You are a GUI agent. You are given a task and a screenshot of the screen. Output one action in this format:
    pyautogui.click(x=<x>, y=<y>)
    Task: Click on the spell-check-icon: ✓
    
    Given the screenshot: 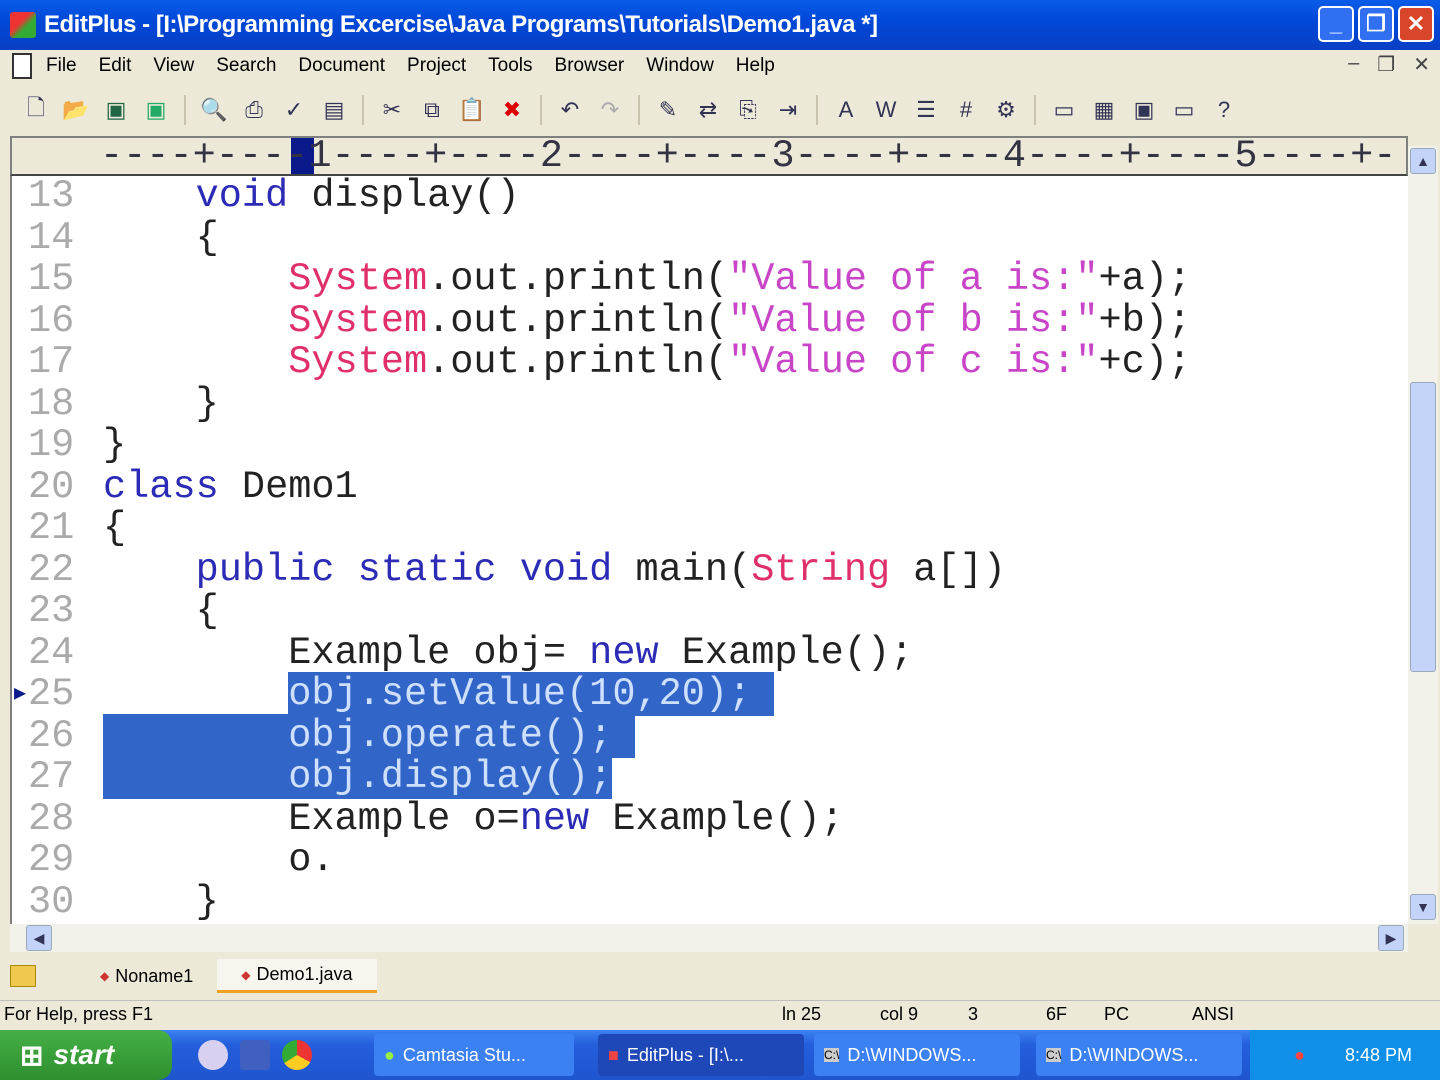 What is the action you would take?
    pyautogui.click(x=294, y=110)
    